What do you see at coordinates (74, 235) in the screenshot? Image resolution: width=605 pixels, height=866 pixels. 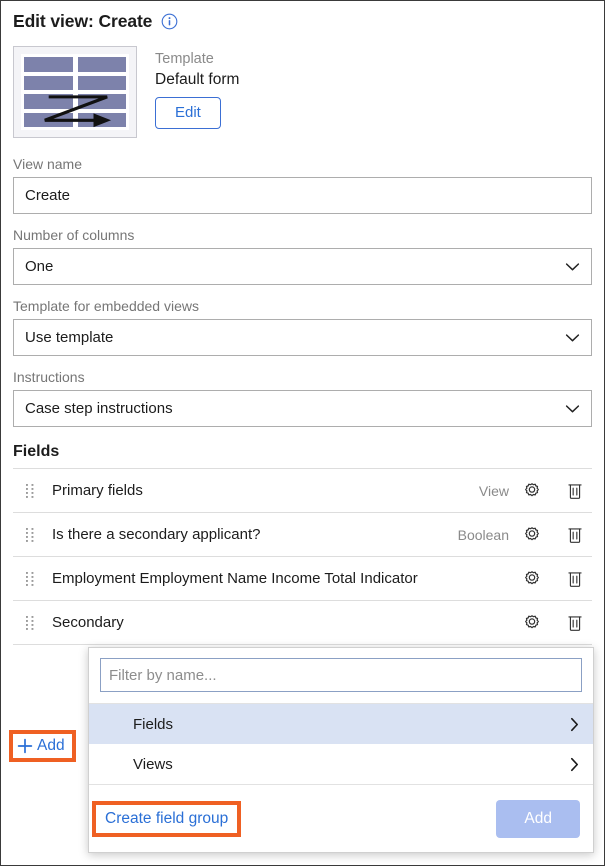 I see `number-of-columns-label: Number of columns` at bounding box center [74, 235].